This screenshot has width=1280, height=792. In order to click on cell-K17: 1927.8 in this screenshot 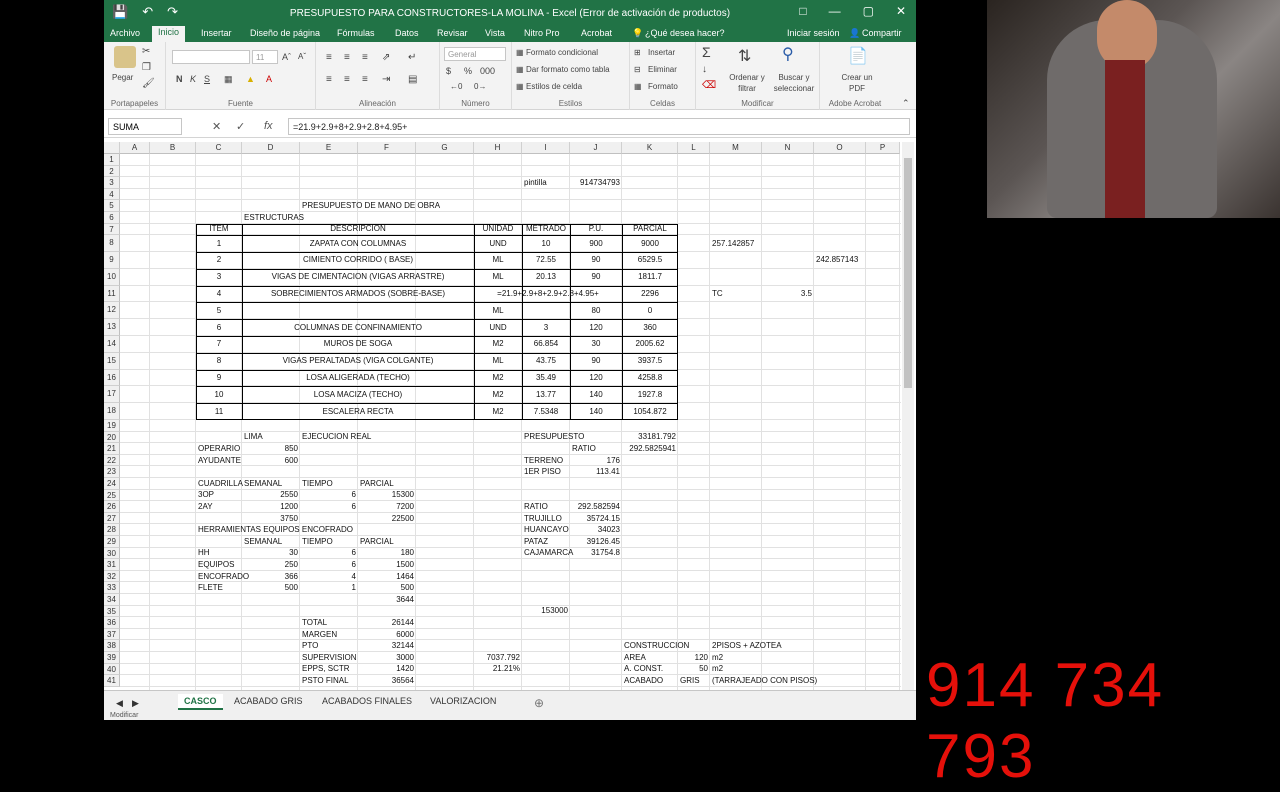, I will do `click(650, 394)`.